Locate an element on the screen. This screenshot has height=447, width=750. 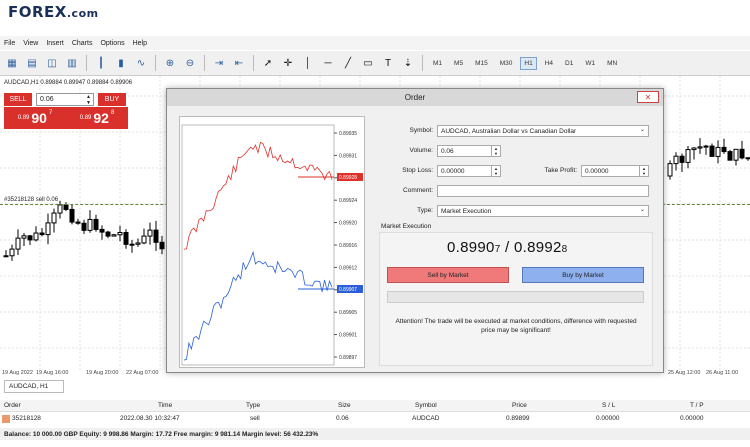
date-label: 19 Aug 2022 is located at coordinates (17, 373).